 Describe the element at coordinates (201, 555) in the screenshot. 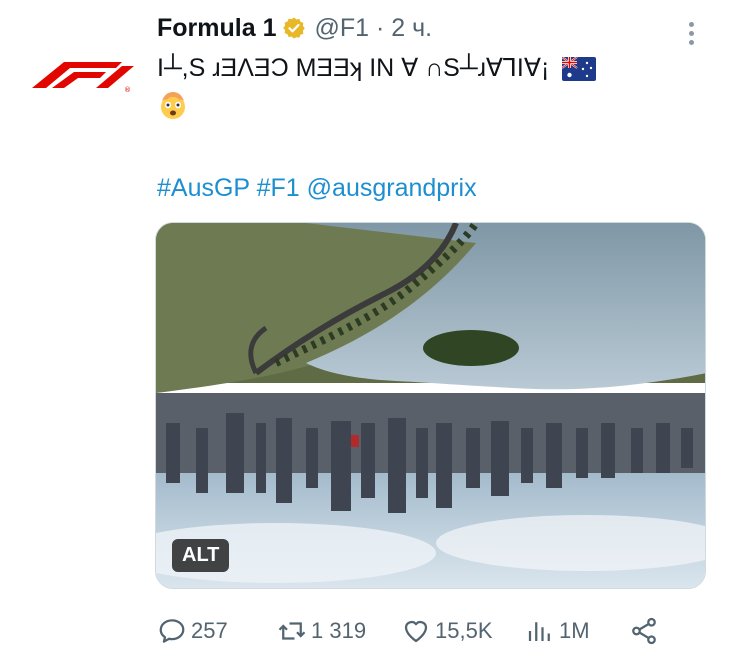

I see `alt-text-badge: ALT` at that location.